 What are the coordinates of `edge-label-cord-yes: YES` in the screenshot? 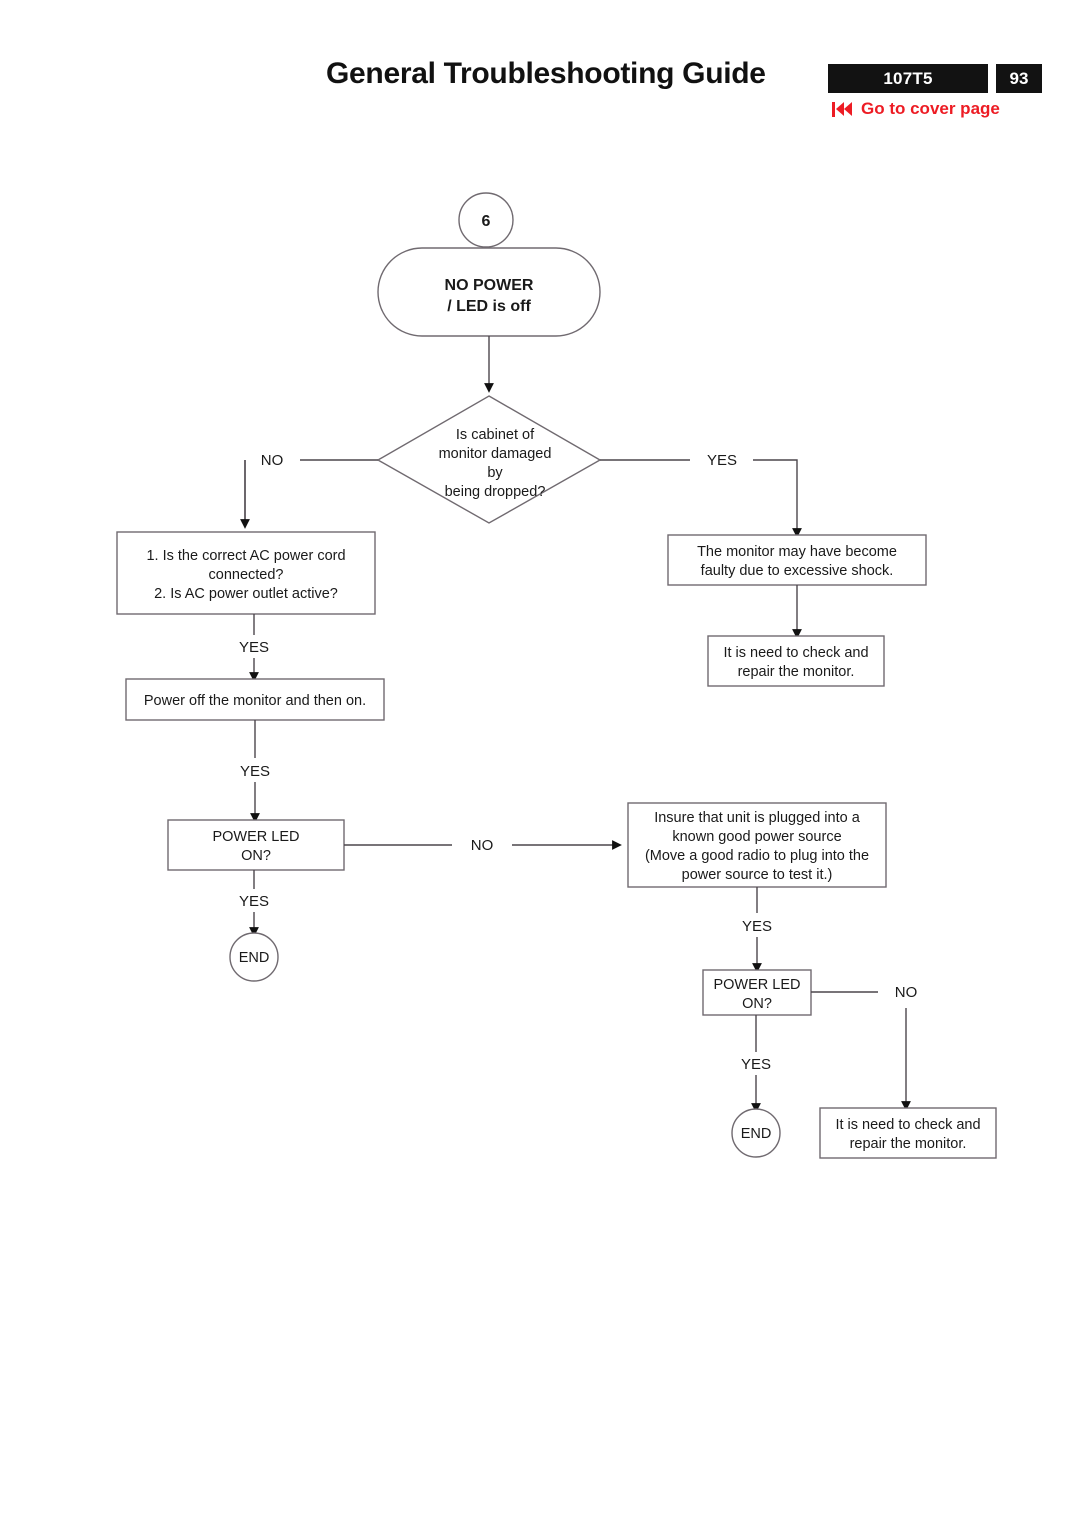 It's located at (254, 647).